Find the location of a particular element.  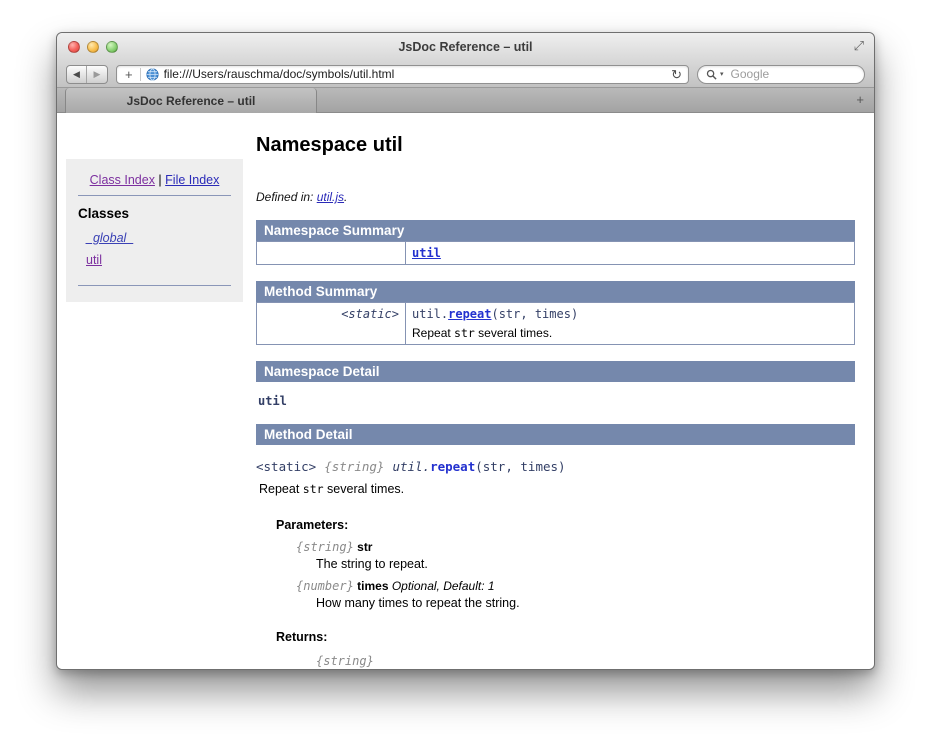

method-detail-description: Repeat str several times. is located at coordinates (557, 489).